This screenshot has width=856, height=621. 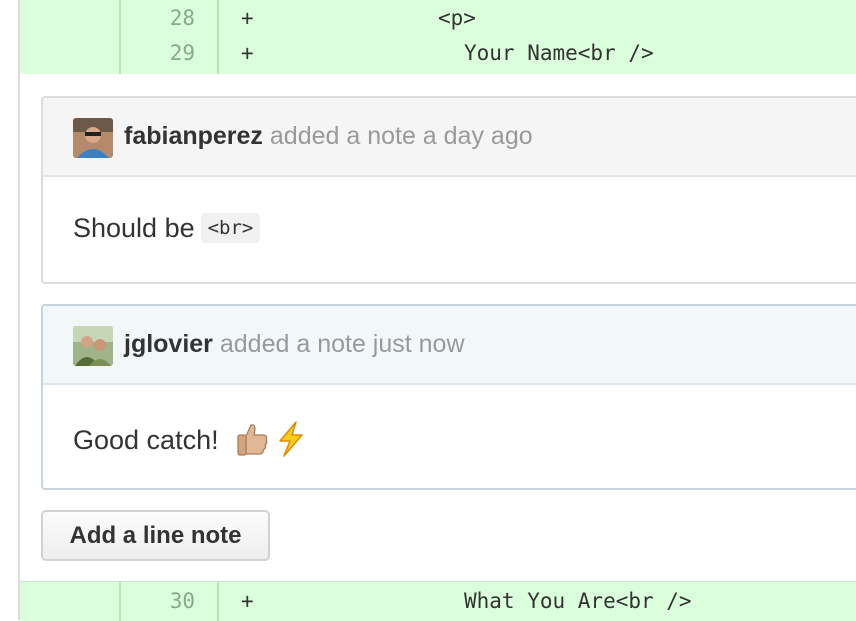 I want to click on note-meta: jglovier added a note just now, so click(x=294, y=344).